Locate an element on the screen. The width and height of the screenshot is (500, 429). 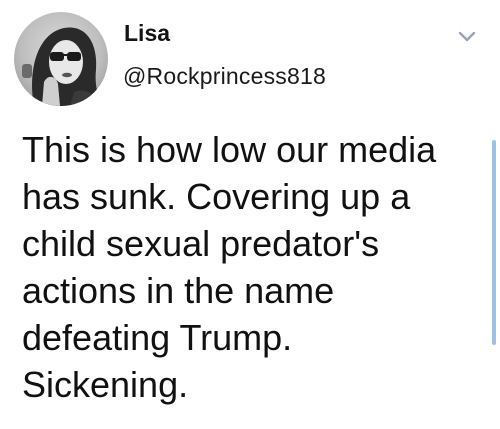
tweet-text-line: Sickening. is located at coordinates (105, 384).